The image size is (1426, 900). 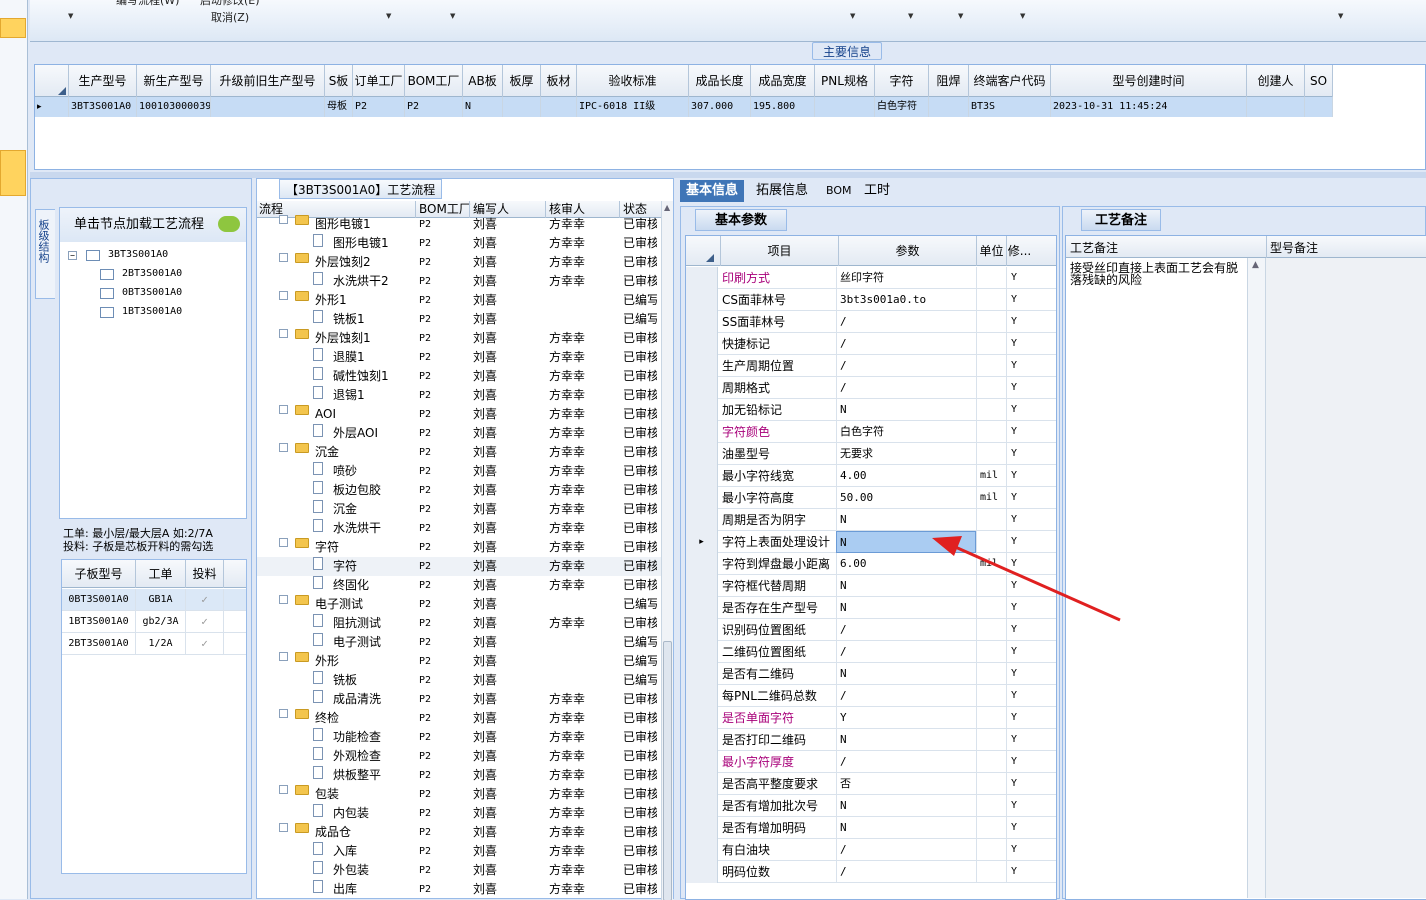 I want to click on table-row: 成品清洗 P2 刘喜 方幸幸 已审核, so click(x=459, y=699).